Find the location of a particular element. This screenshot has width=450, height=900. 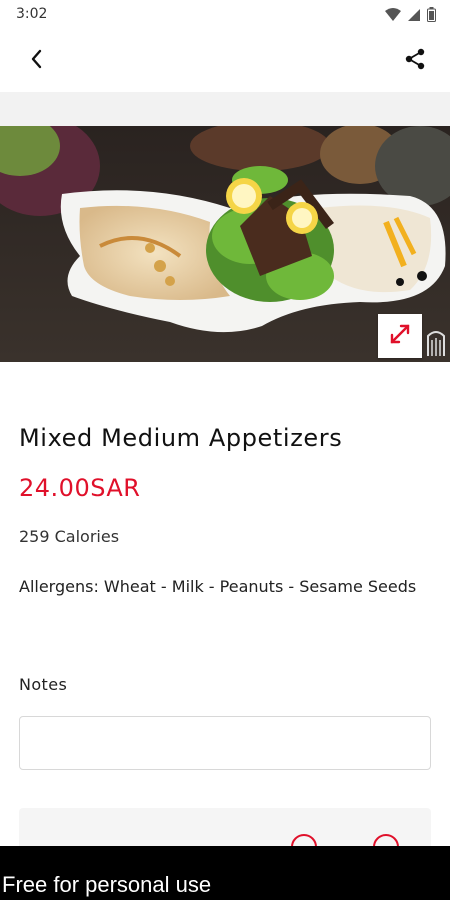

chevron-left-icon is located at coordinates (37, 61).